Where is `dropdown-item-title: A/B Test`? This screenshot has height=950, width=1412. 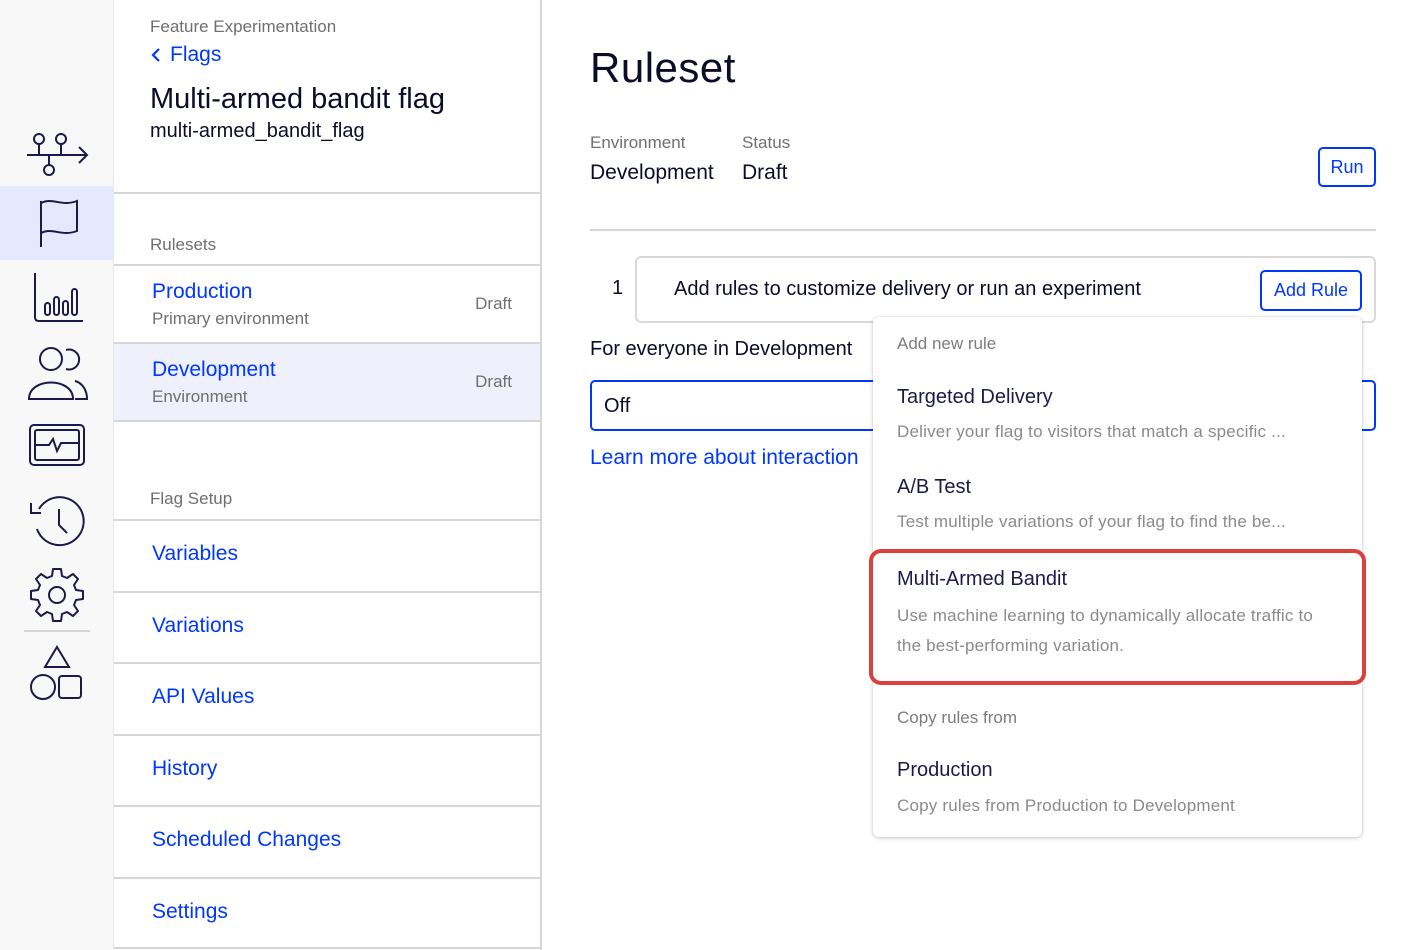 dropdown-item-title: A/B Test is located at coordinates (934, 487).